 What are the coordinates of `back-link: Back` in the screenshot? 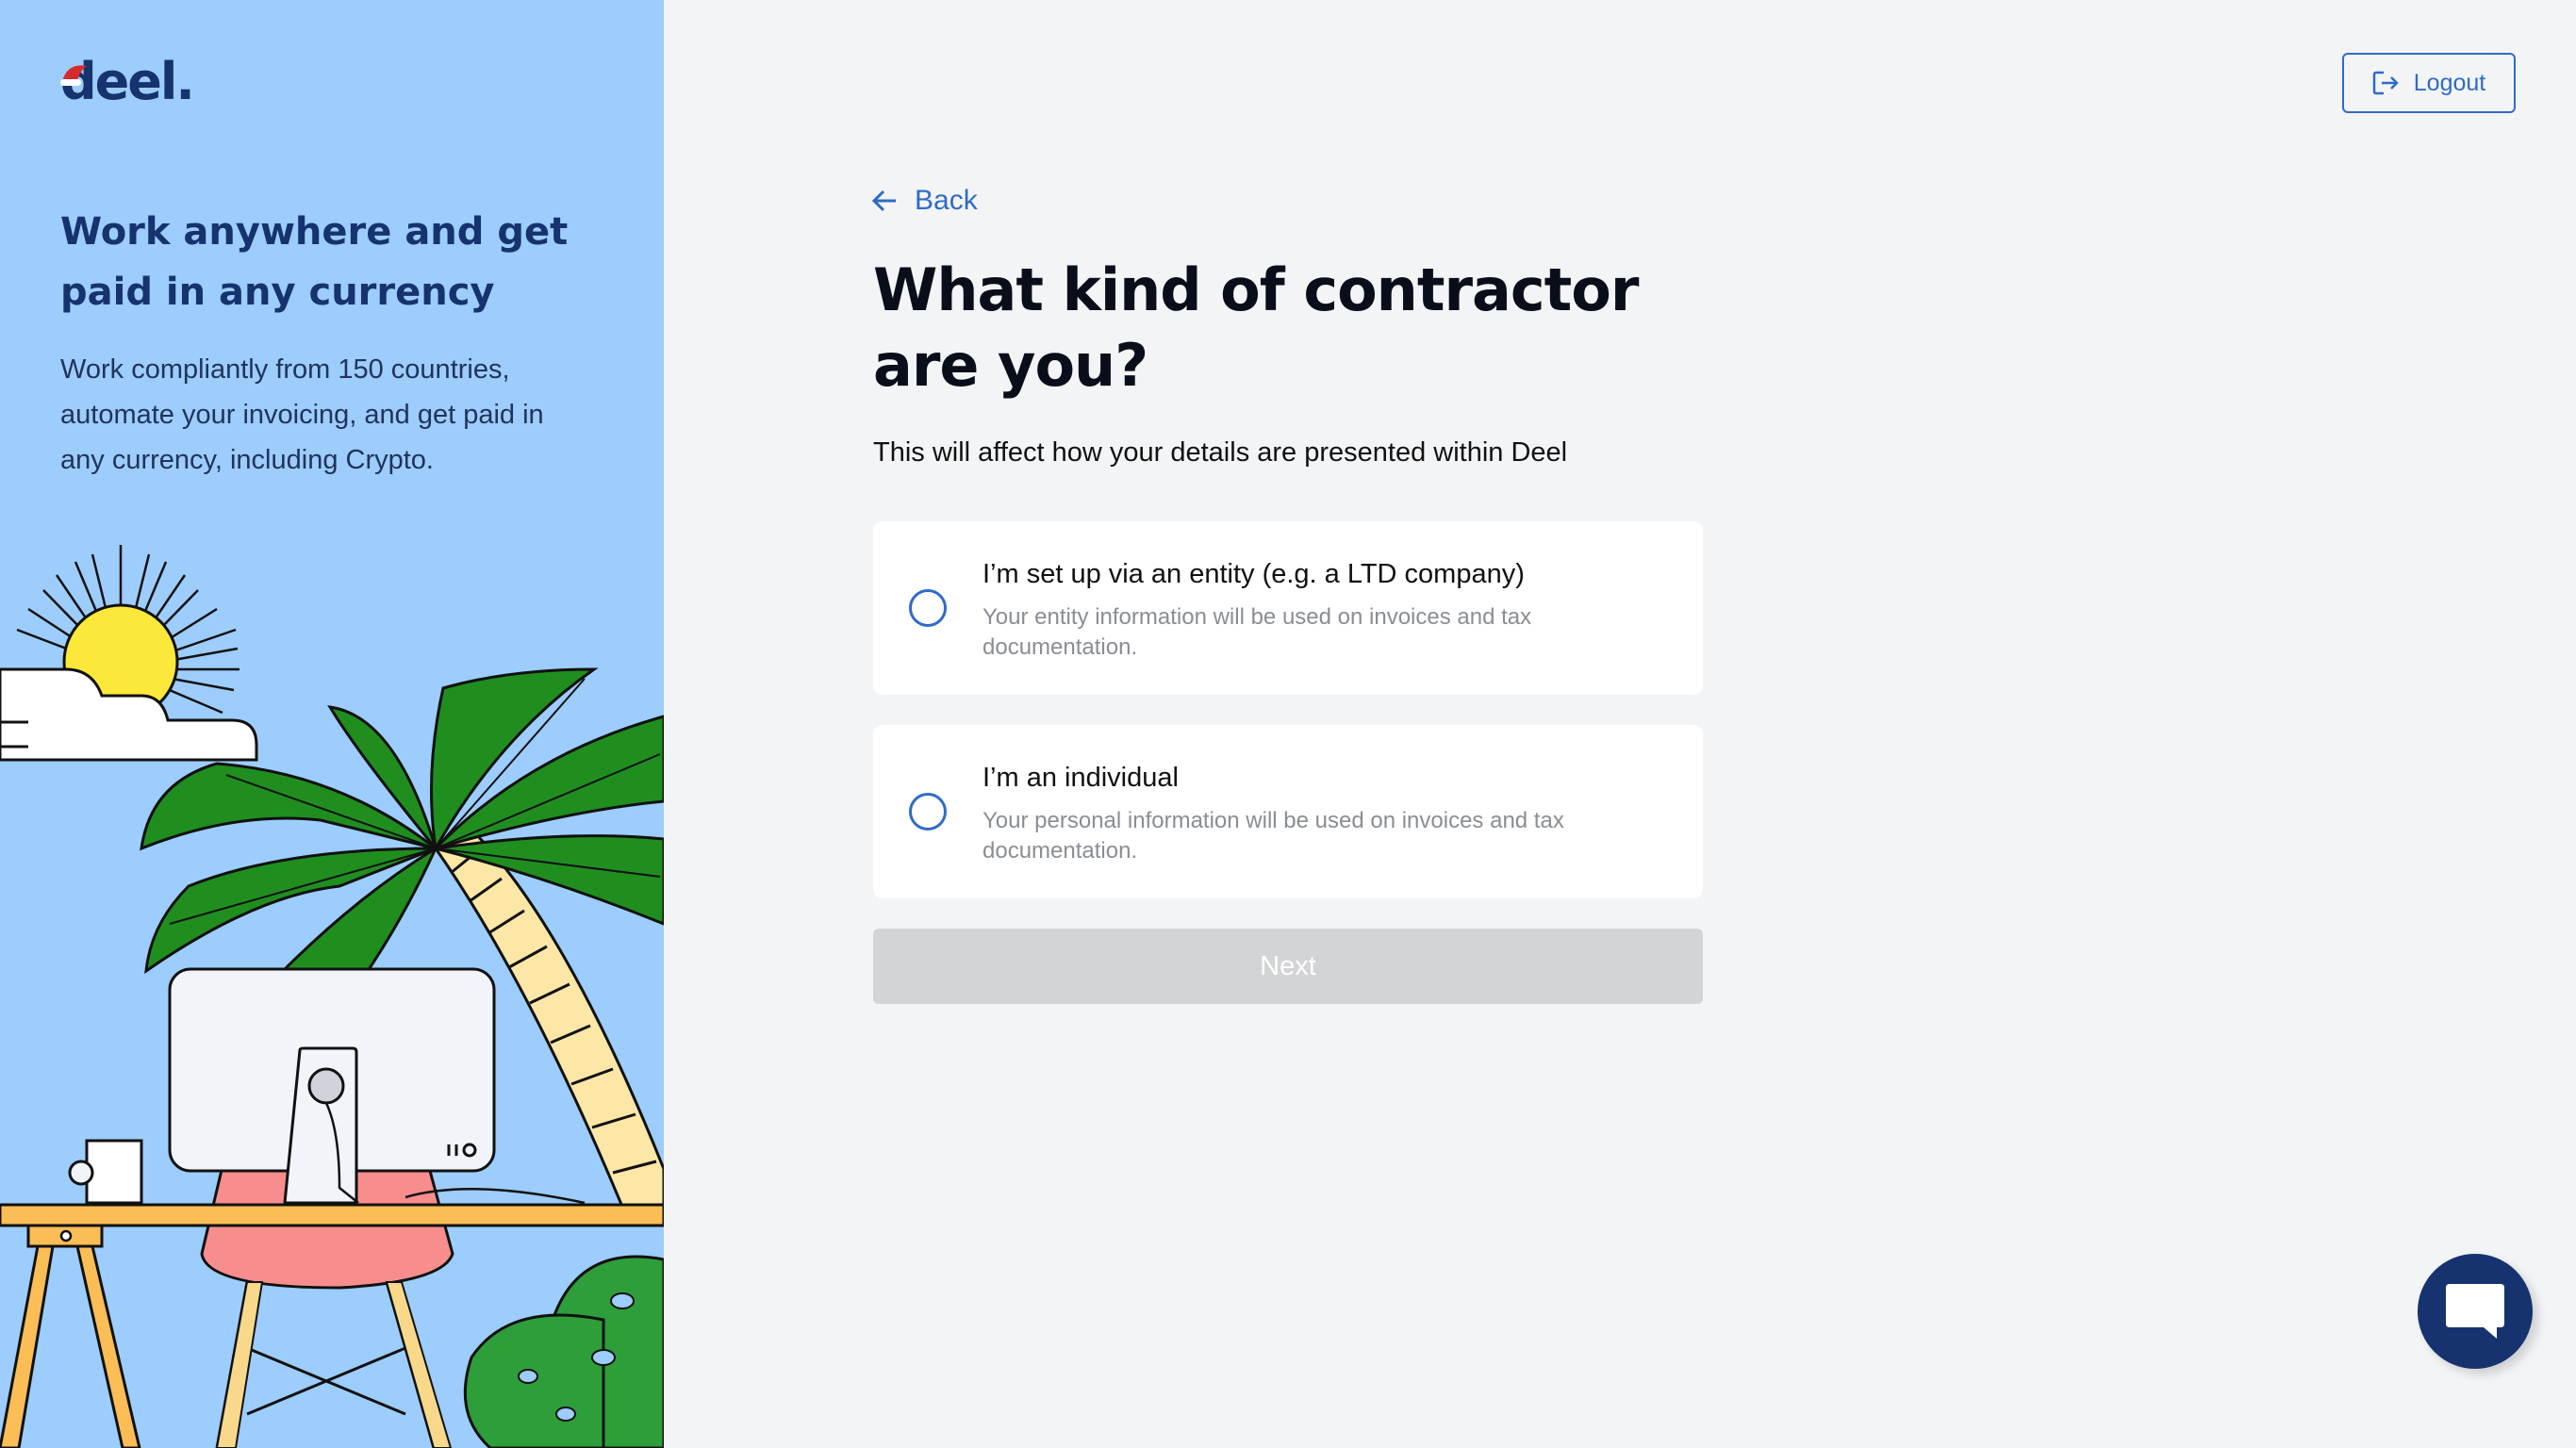 It's located at (924, 201).